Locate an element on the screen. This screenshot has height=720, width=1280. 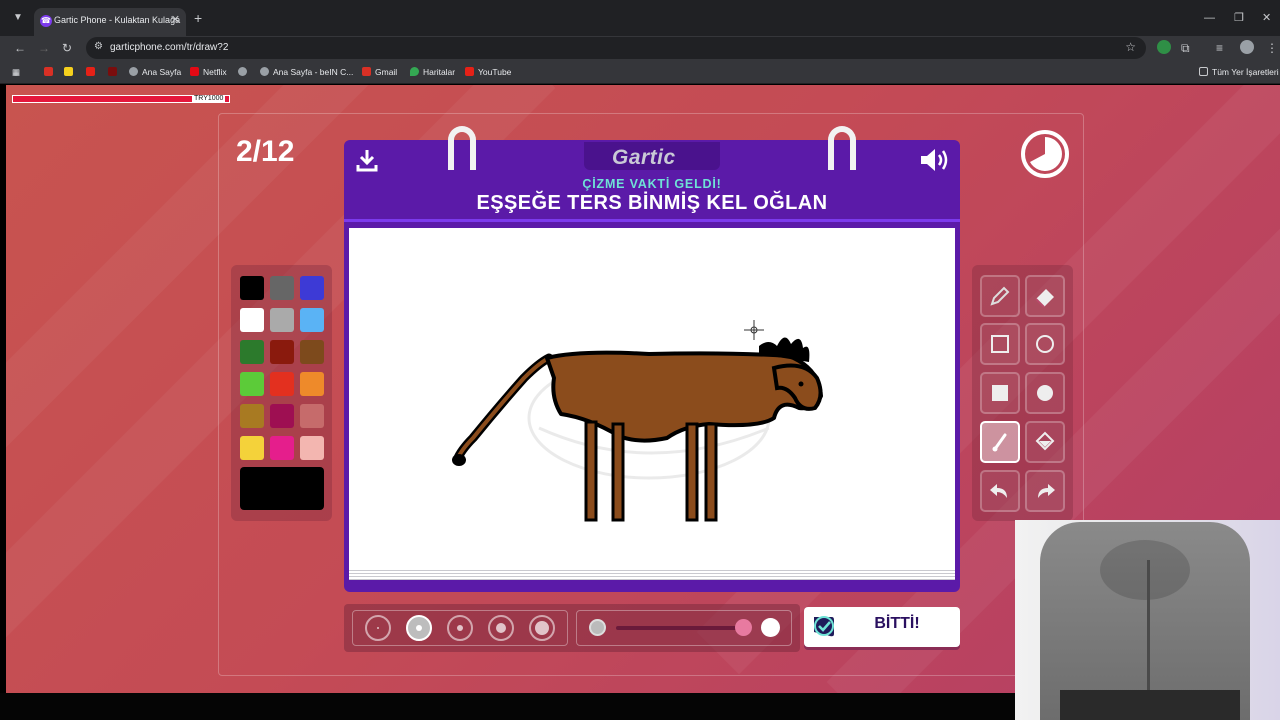
crosshair-cursor-icon is located at coordinates (754, 330).